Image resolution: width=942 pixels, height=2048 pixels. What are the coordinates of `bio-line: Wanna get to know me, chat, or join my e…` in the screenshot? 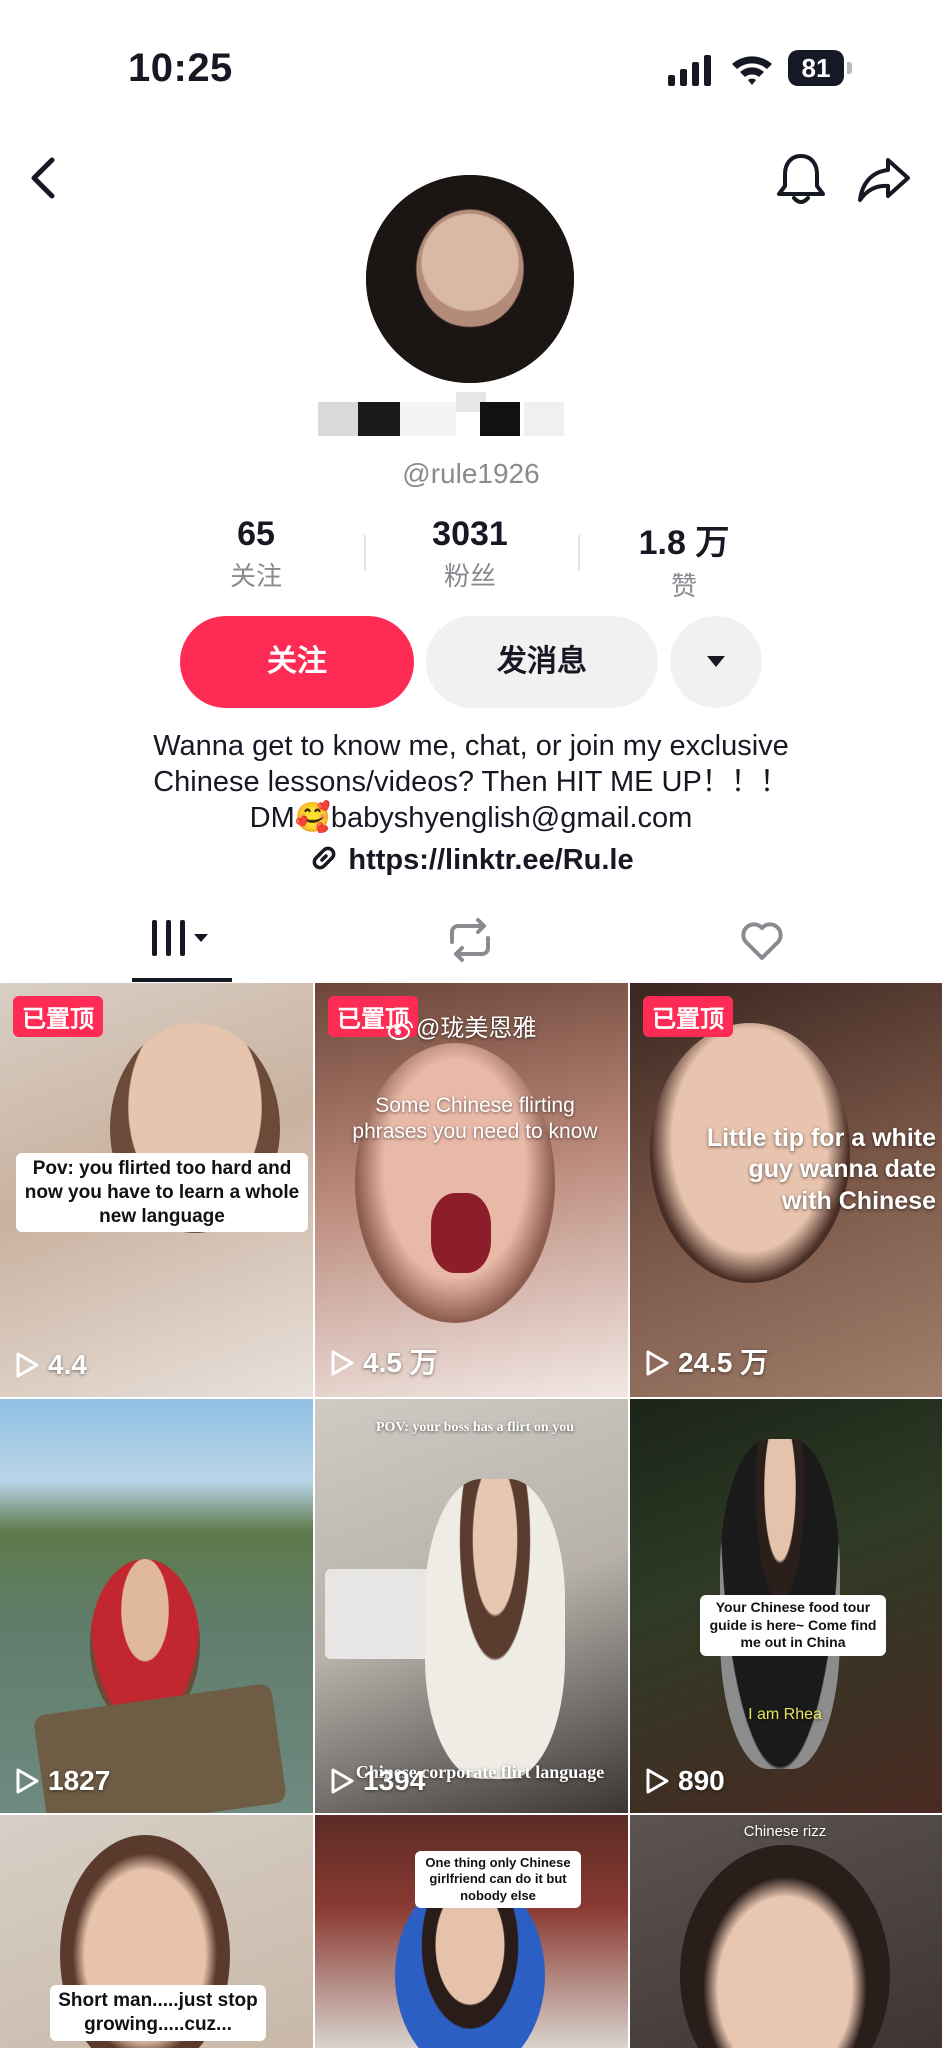 It's located at (471, 746).